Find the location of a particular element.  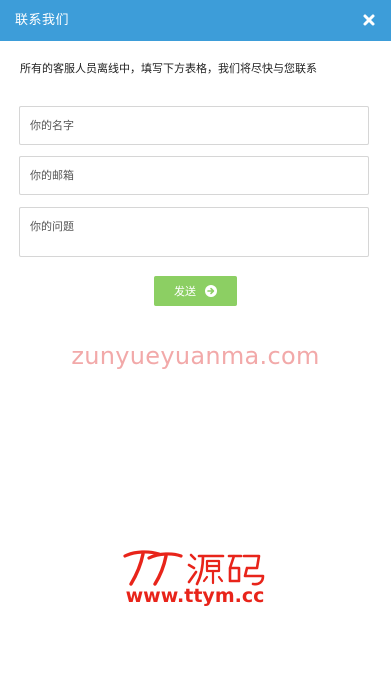

offline-notice-text: 所有的客服人员离线中，填写下方表格，我们将尽快与您联系 is located at coordinates (168, 68).